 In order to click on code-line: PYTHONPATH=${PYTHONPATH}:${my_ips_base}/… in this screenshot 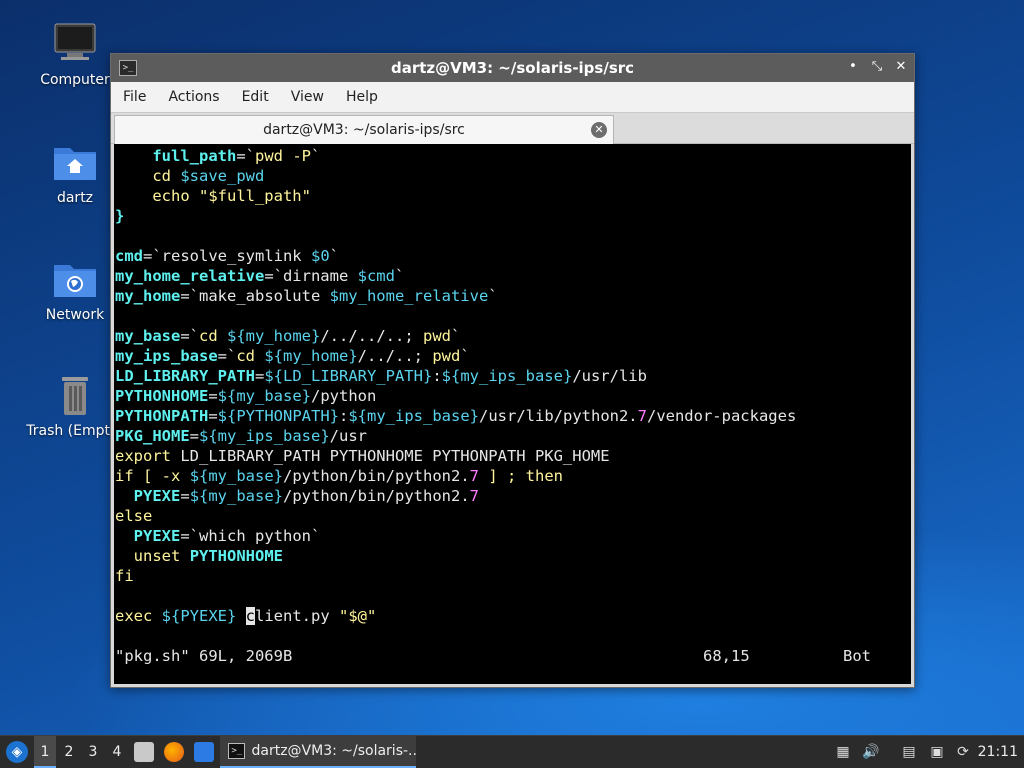, I will do `click(456, 416)`.